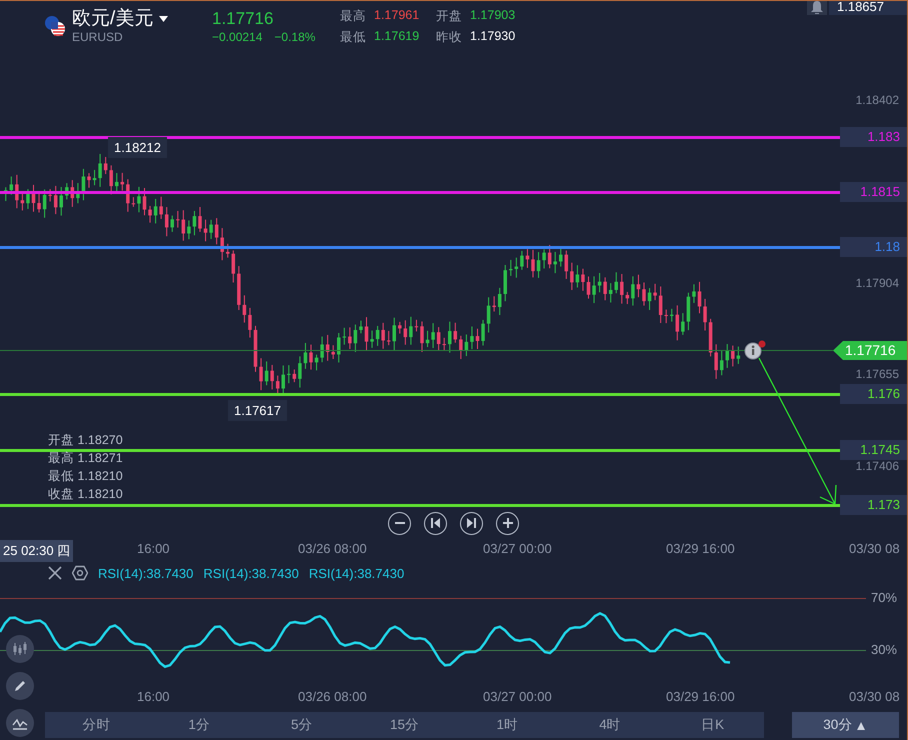 The width and height of the screenshot is (908, 740). I want to click on current-price: 1.17716, so click(243, 19).